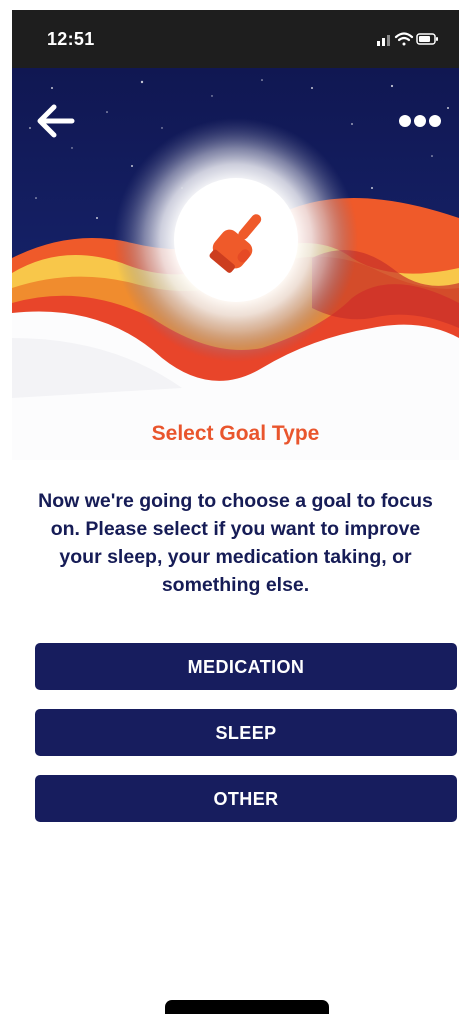  Describe the element at coordinates (404, 39) in the screenshot. I see `wifi-icon` at that location.